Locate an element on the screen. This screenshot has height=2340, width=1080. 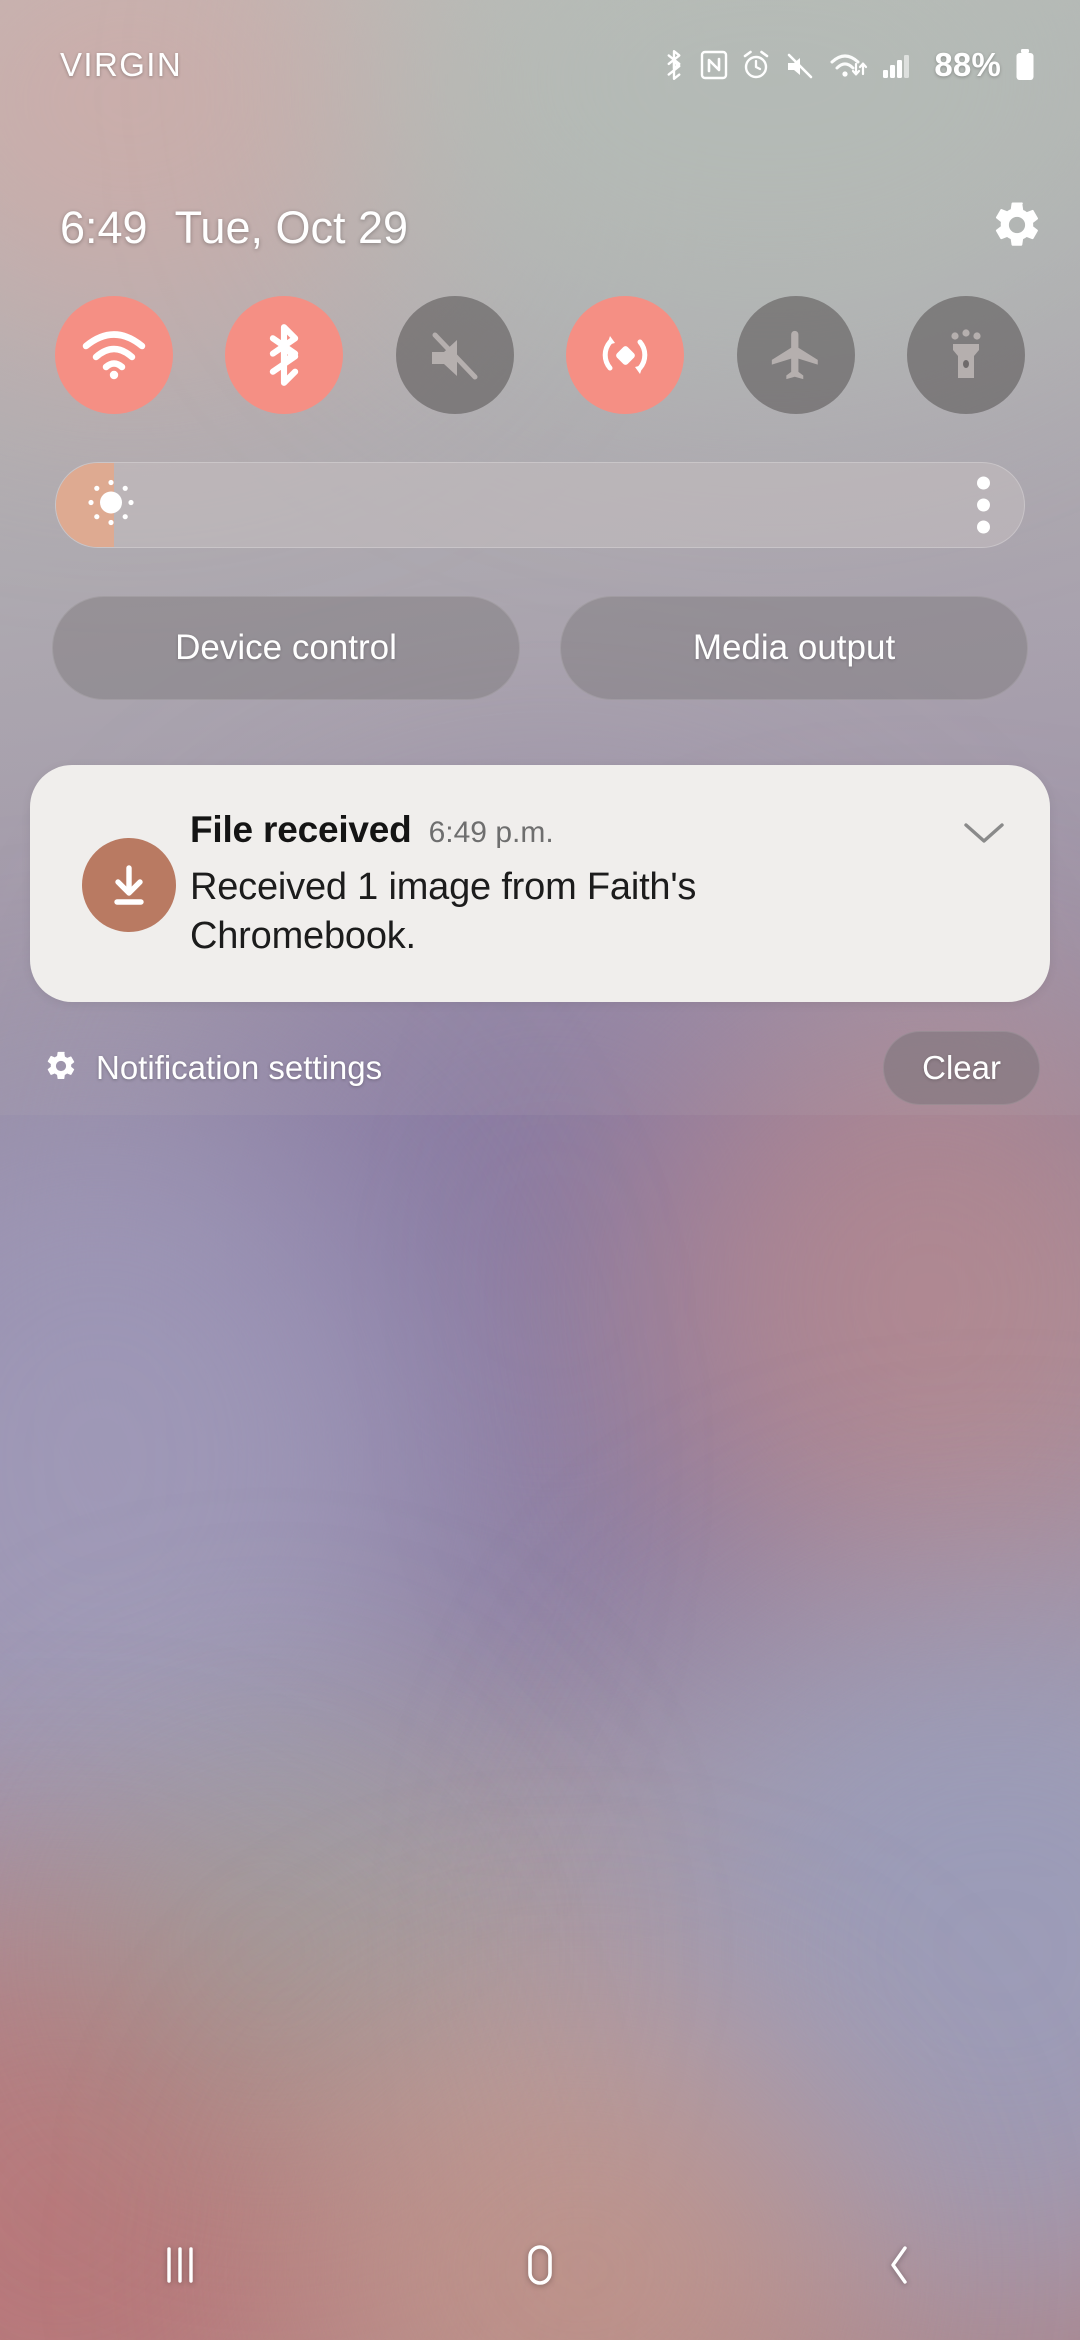
navigation-bar is located at coordinates (540, 2265).